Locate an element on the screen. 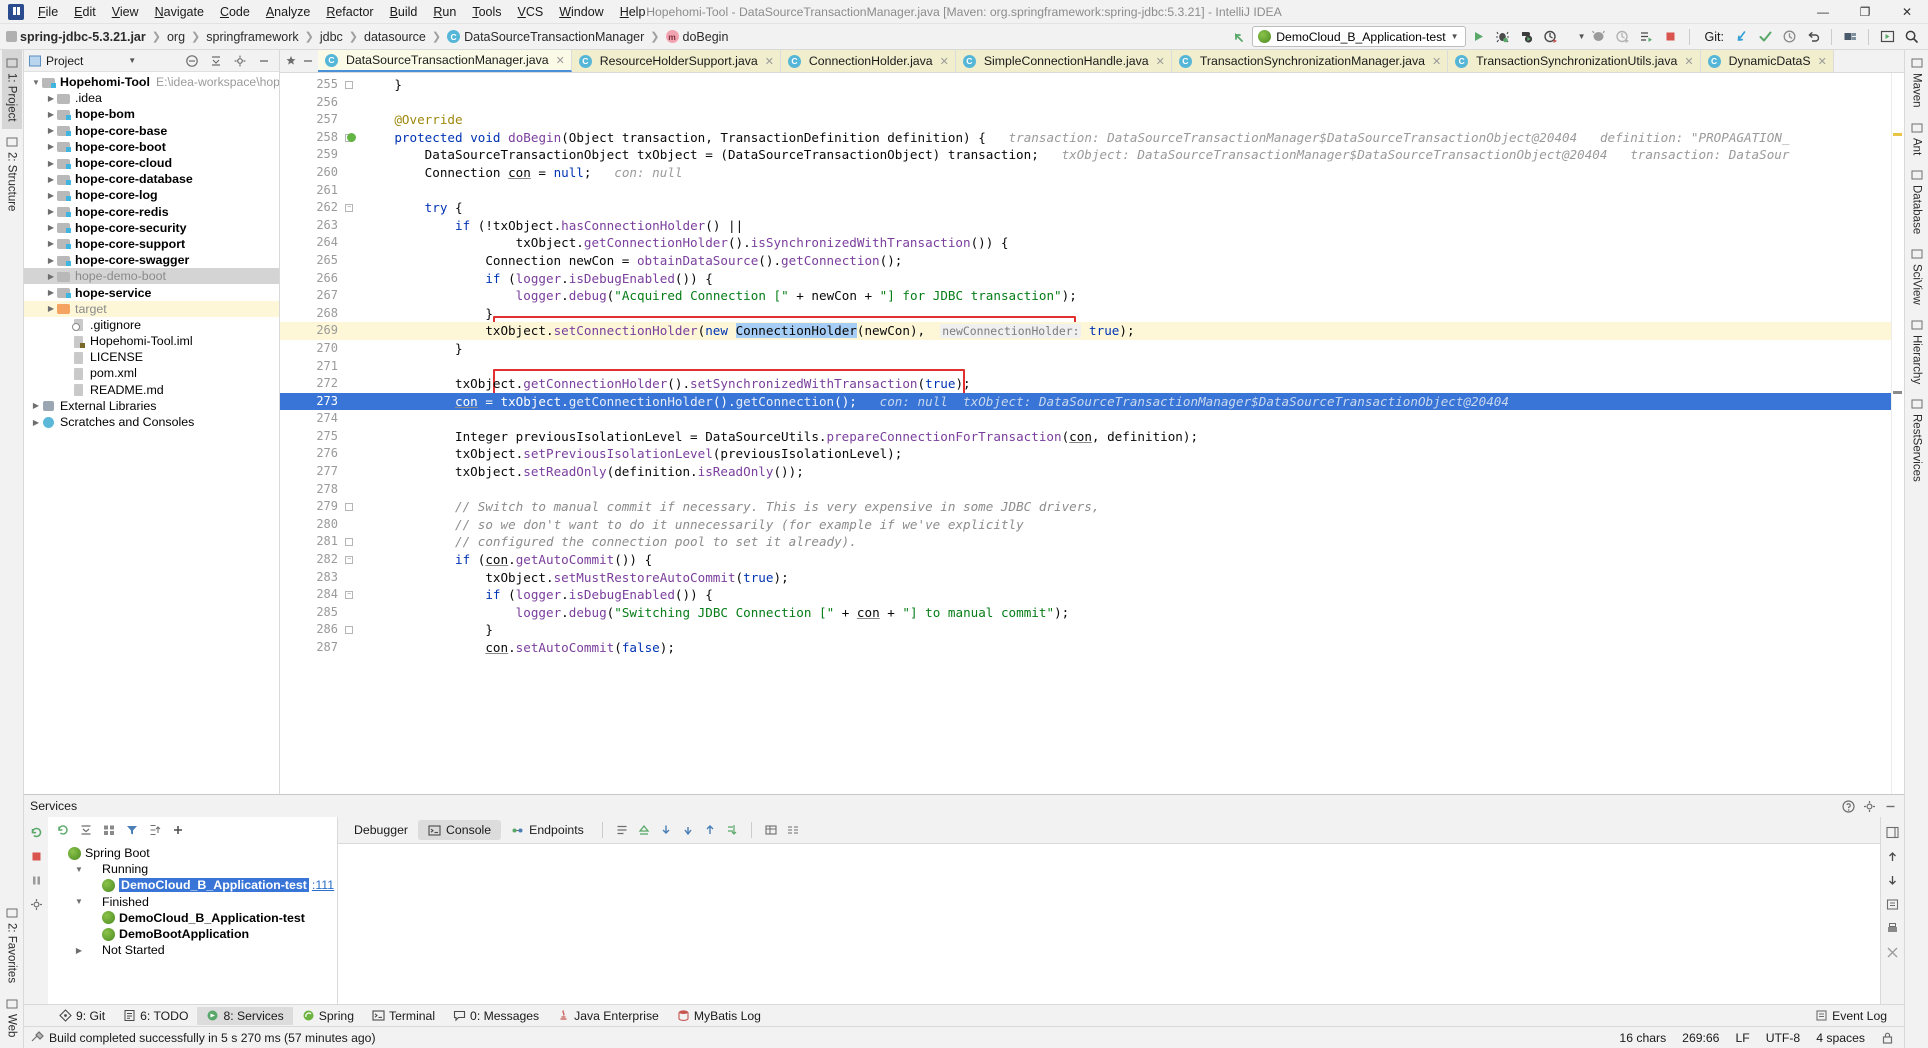  scroll-to-top-icon is located at coordinates (644, 830).